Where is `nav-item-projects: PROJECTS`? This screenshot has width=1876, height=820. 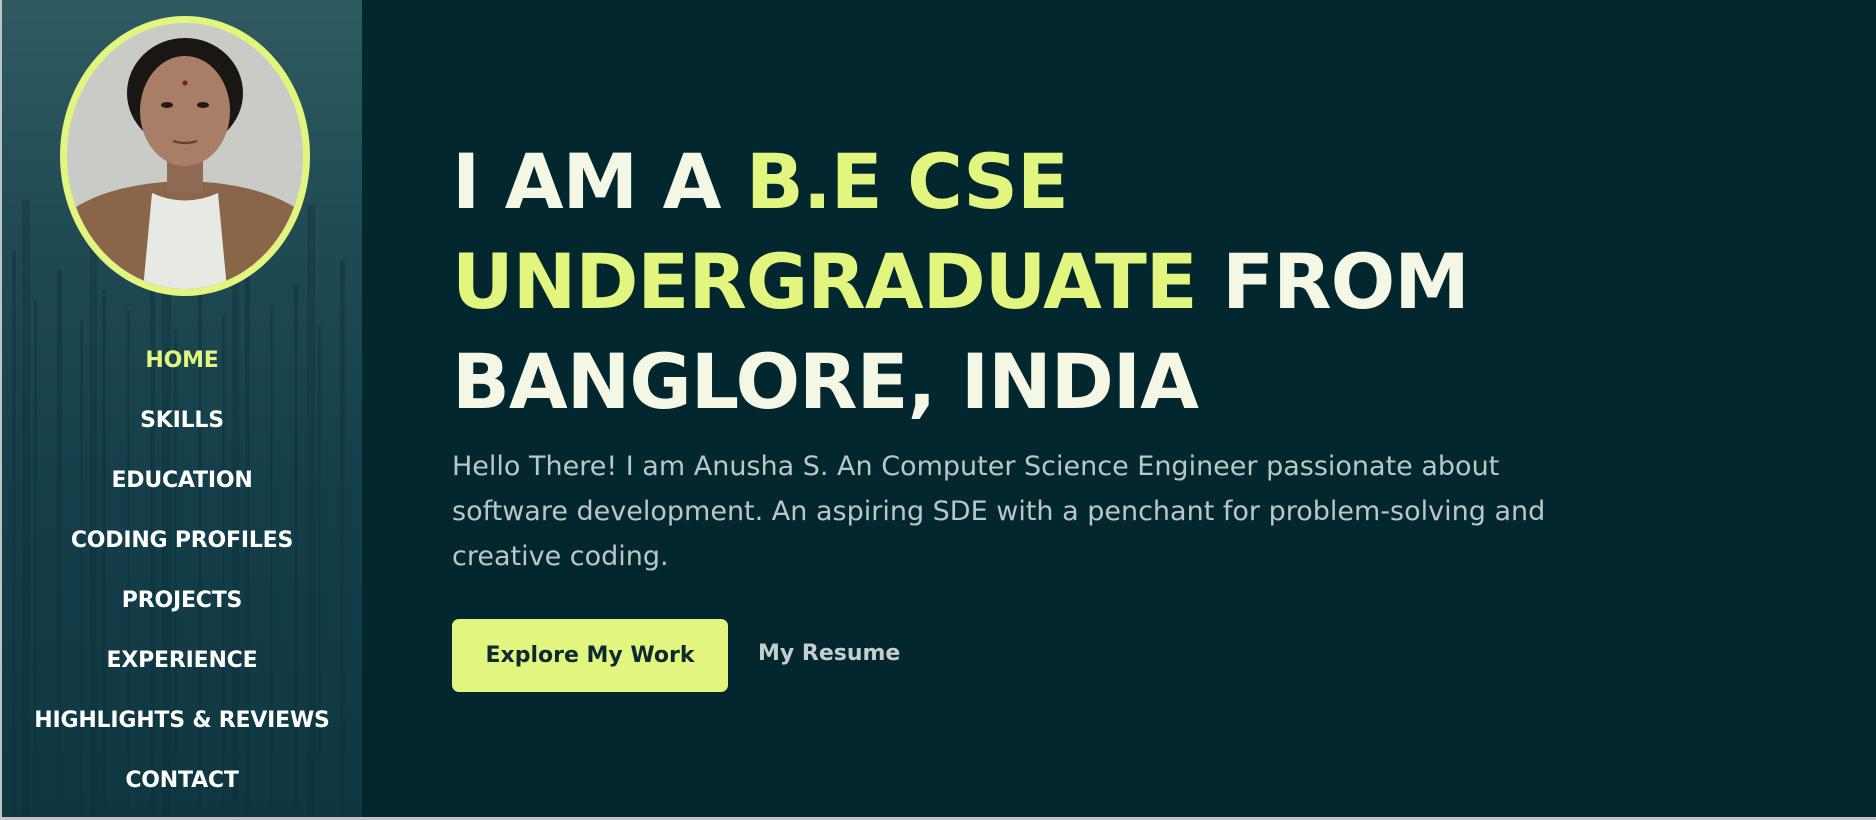 nav-item-projects: PROJECTS is located at coordinates (182, 600).